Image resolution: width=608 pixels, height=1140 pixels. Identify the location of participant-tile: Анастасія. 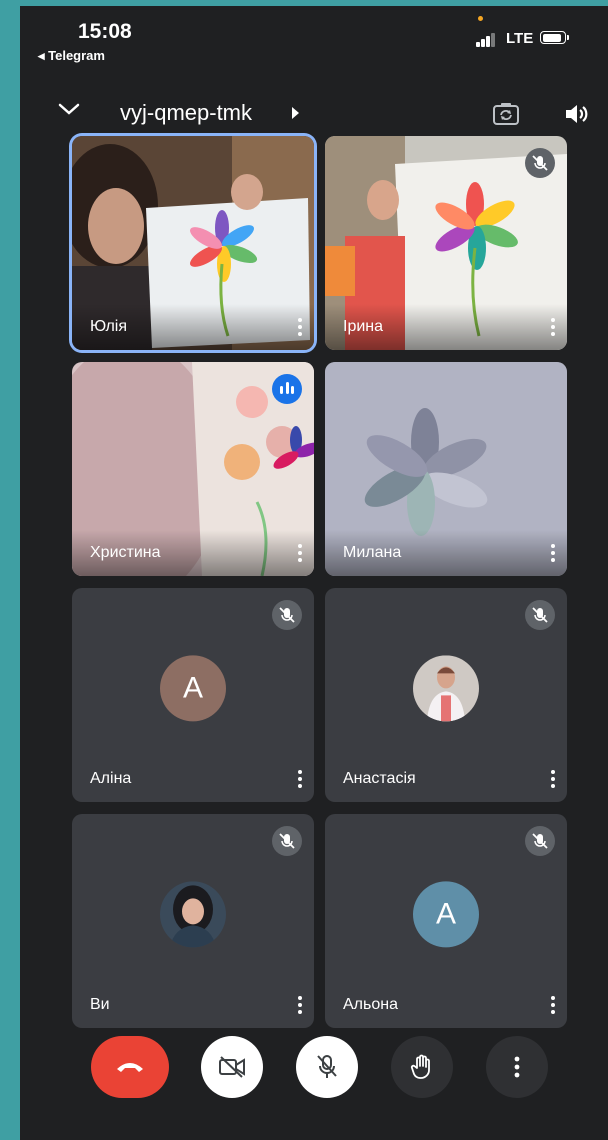
(446, 695).